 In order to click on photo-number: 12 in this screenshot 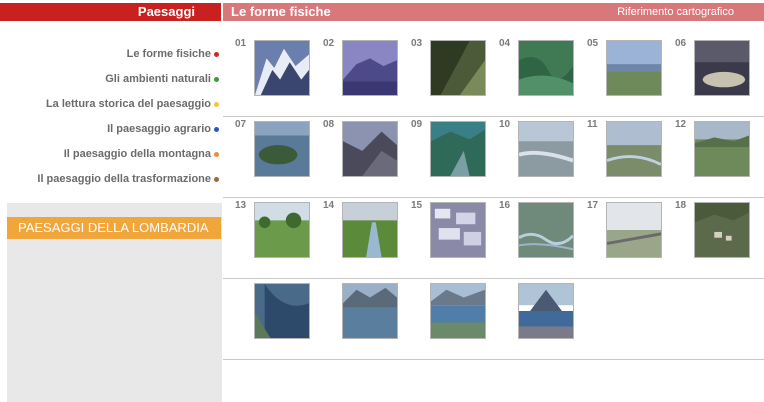, I will do `click(681, 124)`.